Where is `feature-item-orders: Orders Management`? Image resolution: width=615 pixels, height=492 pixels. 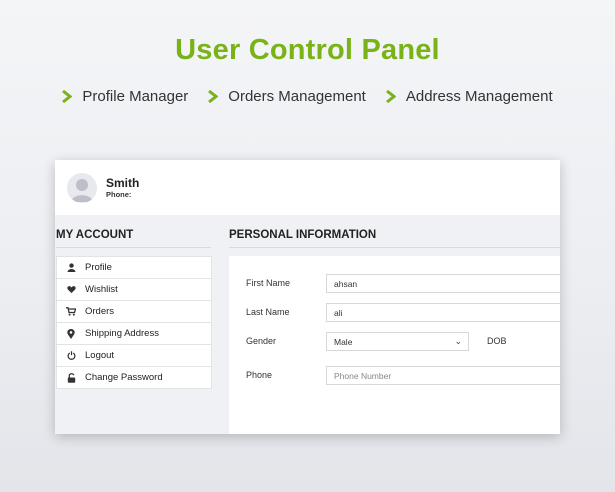 feature-item-orders: Orders Management is located at coordinates (287, 96).